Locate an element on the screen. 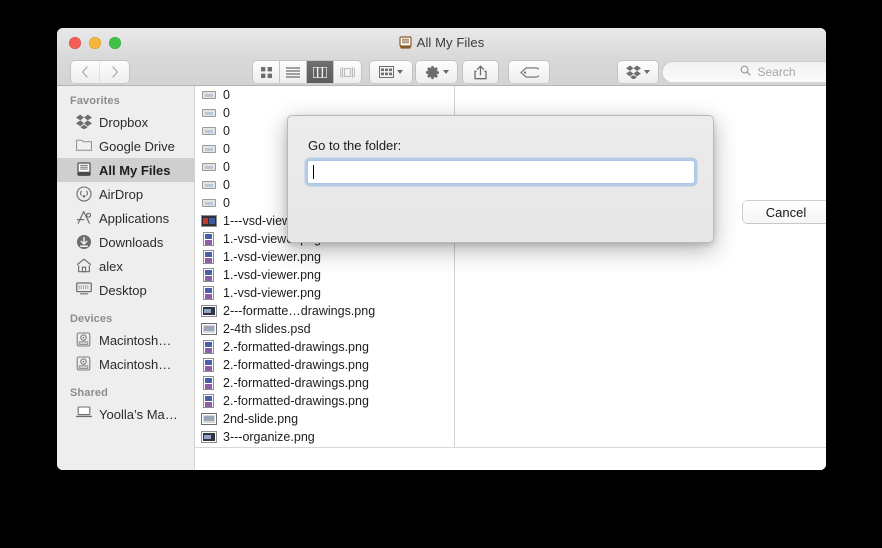 The width and height of the screenshot is (882, 548). desktop-icon is located at coordinates (84, 290).